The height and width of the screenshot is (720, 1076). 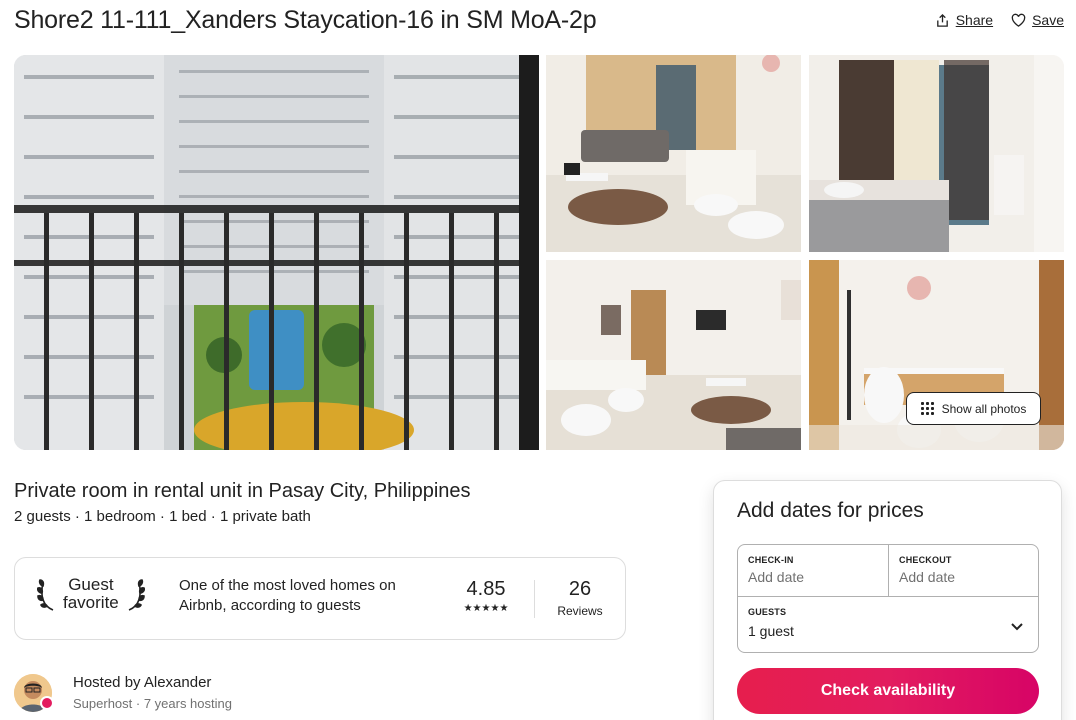 I want to click on rating-value: 4.85, so click(x=486, y=589).